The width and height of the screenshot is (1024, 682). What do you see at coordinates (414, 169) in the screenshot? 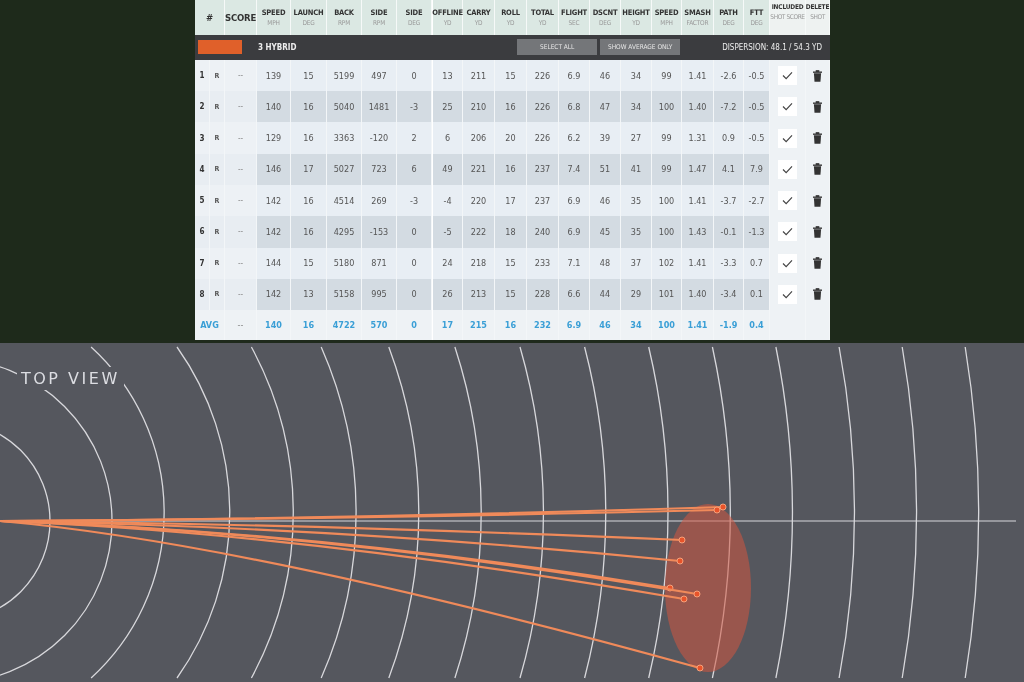
I see `table-cell: 6` at bounding box center [414, 169].